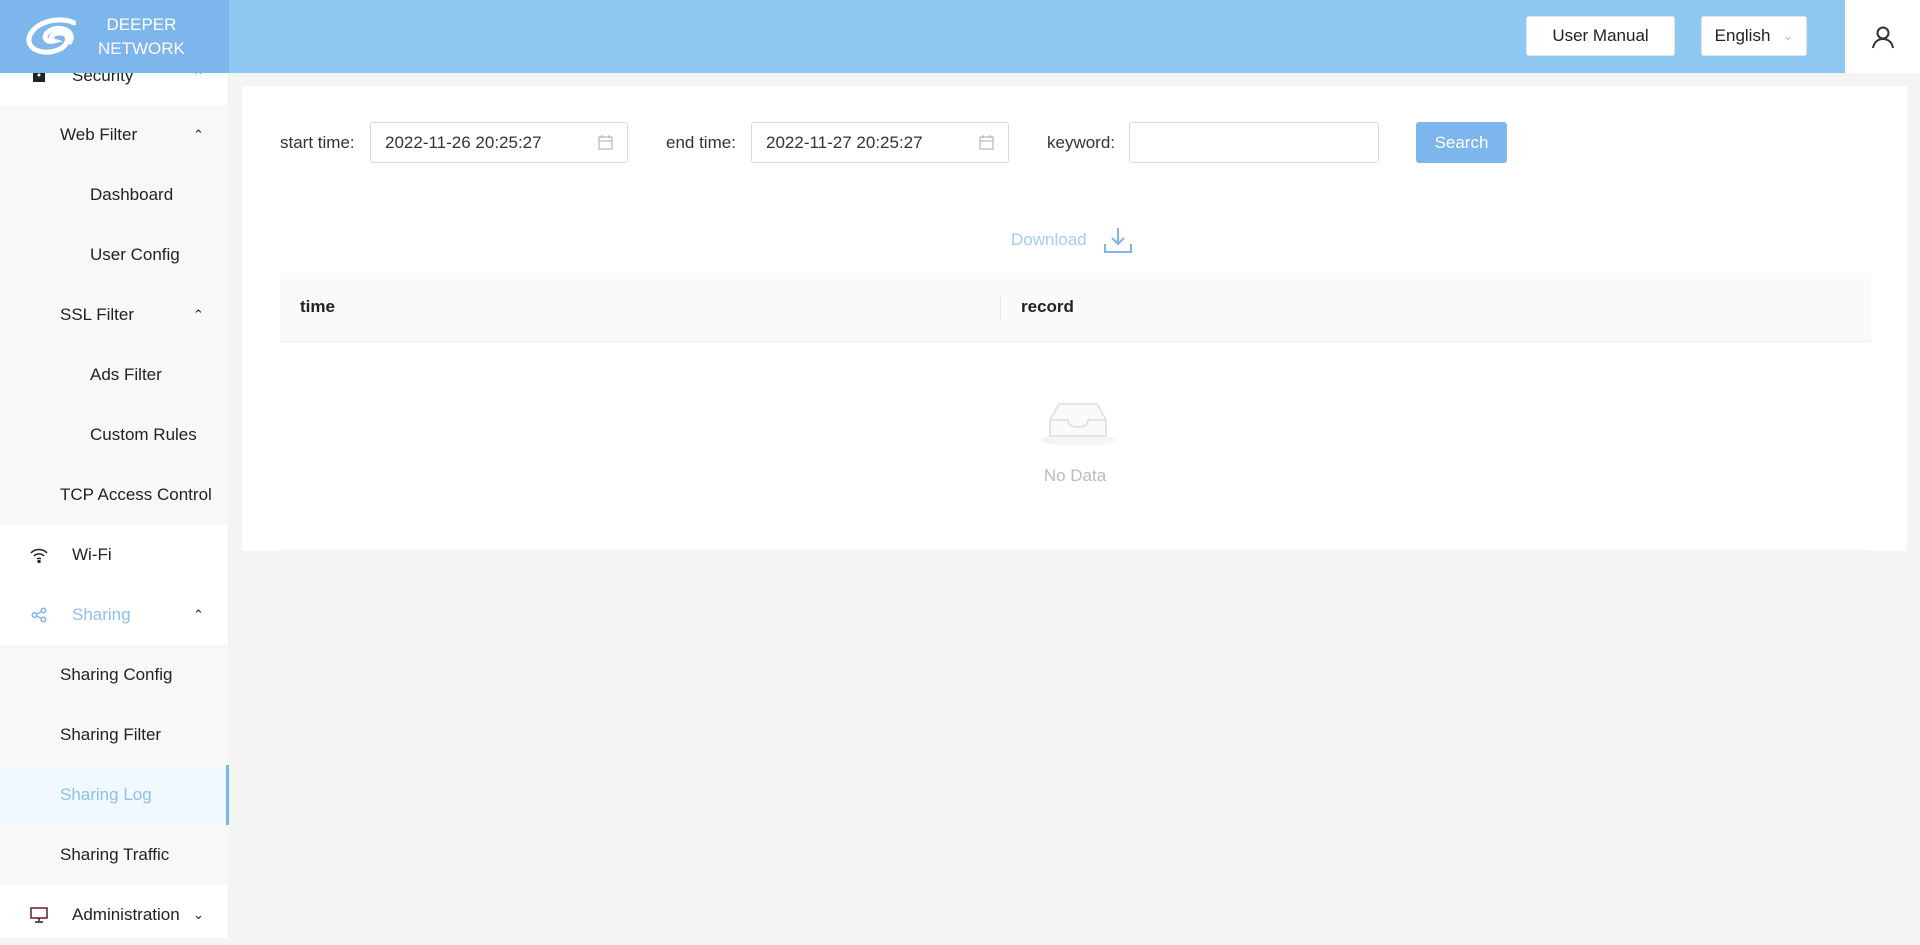 Image resolution: width=1920 pixels, height=945 pixels. I want to click on sidebar-item-label: TCP Access Control, so click(136, 494).